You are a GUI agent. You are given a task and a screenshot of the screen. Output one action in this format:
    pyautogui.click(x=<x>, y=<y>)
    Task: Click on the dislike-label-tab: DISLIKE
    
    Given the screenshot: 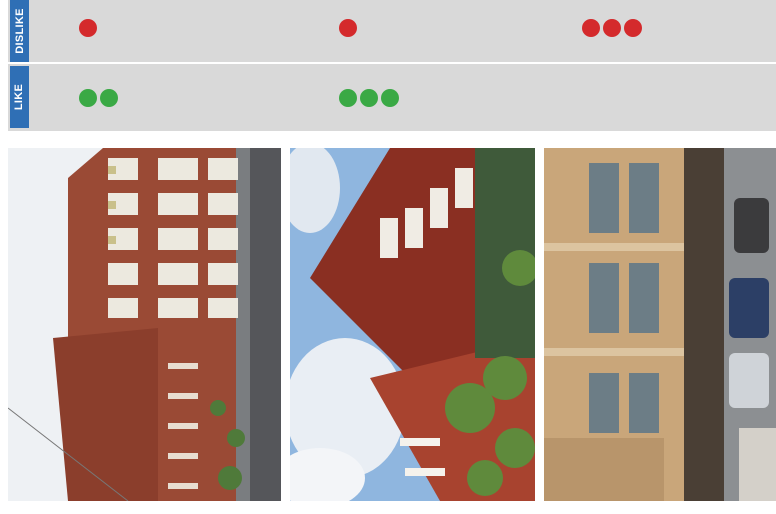 What is the action you would take?
    pyautogui.click(x=19, y=31)
    